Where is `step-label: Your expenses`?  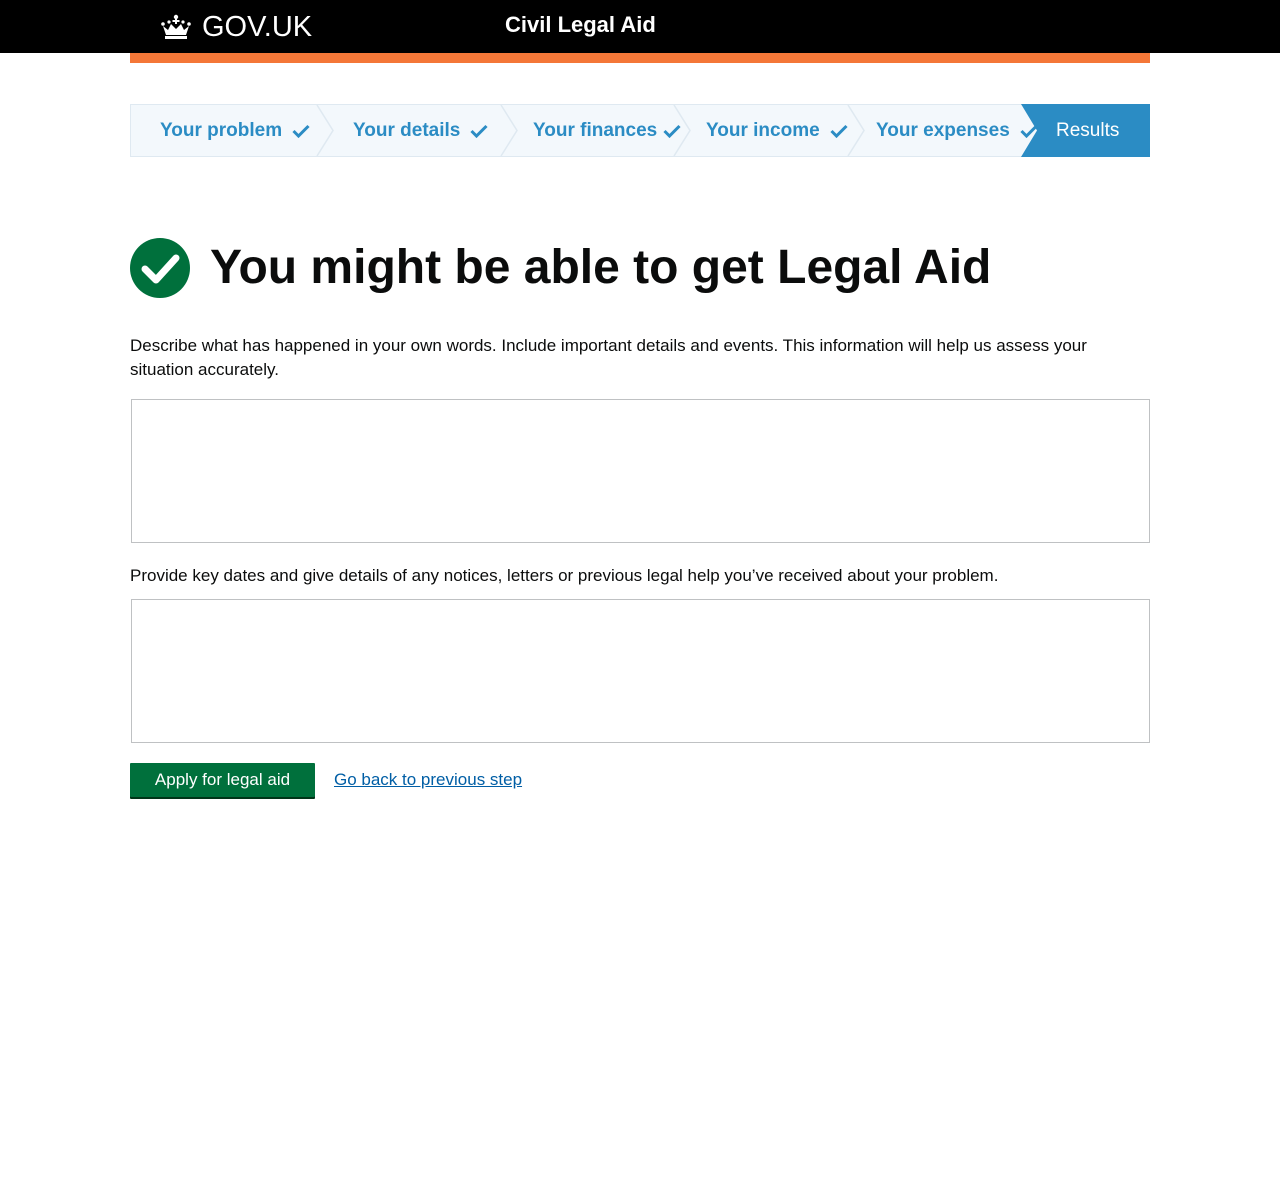
step-label: Your expenses is located at coordinates (943, 130).